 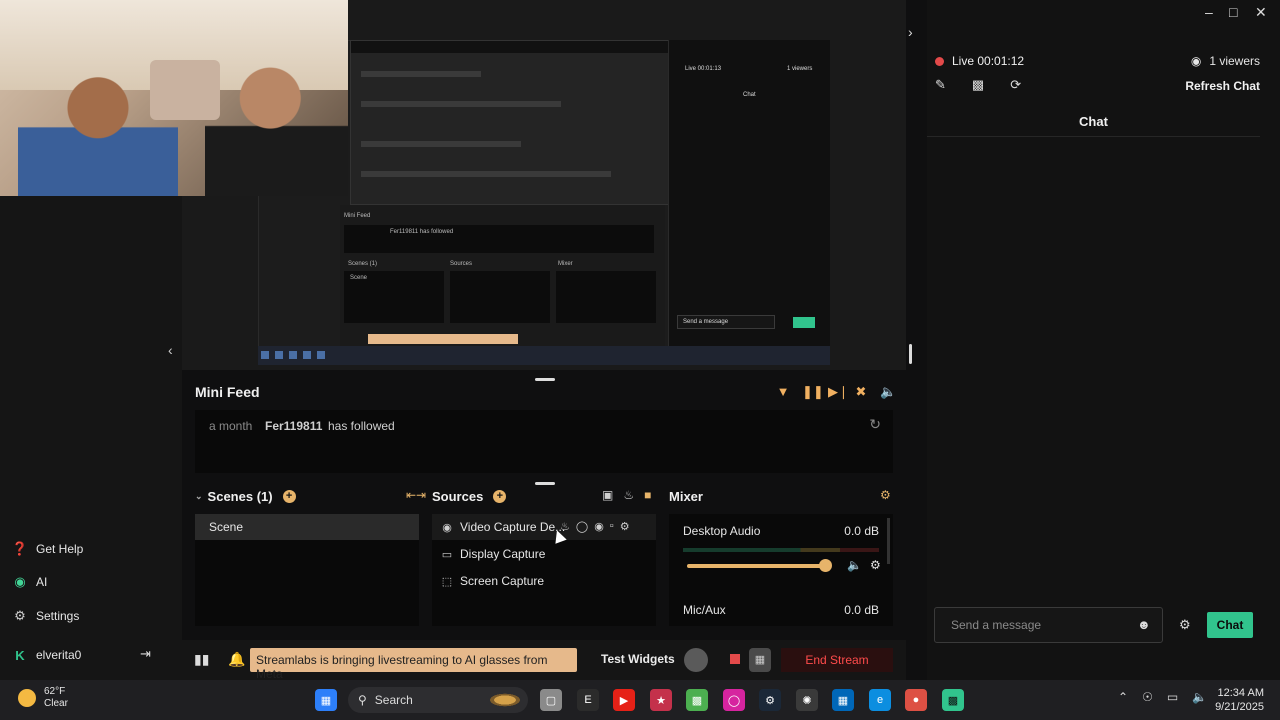 What do you see at coordinates (781, 550) in the screenshot?
I see `volume-meter` at bounding box center [781, 550].